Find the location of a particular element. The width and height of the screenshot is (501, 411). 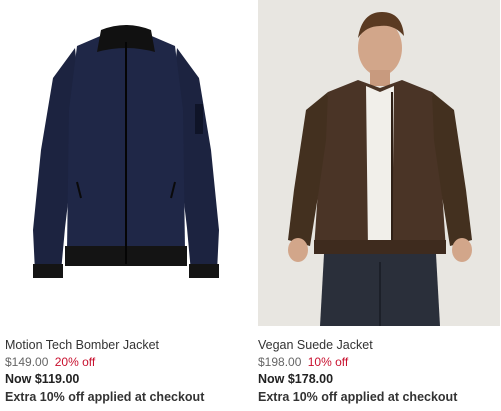

original-price: $149.00 is located at coordinates (27, 362).